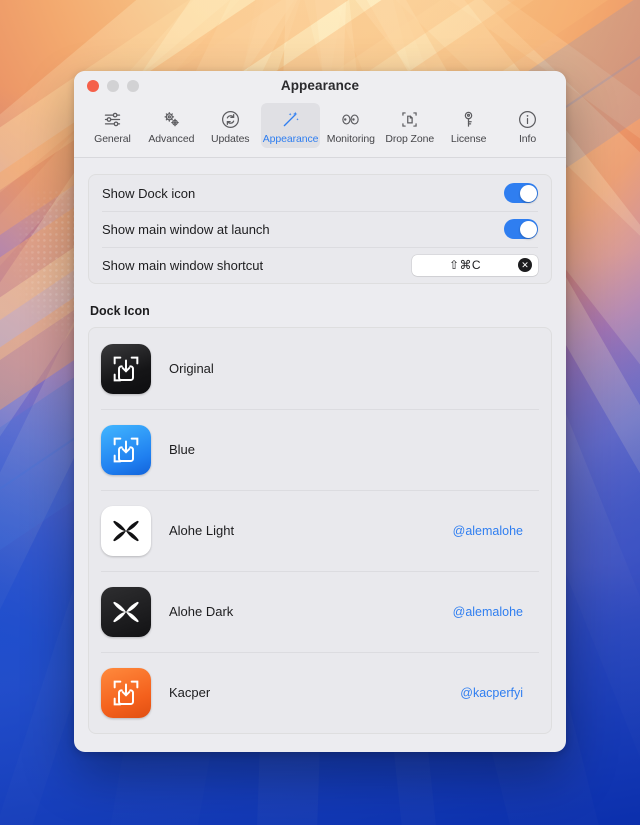 This screenshot has width=640, height=825. Describe the element at coordinates (350, 119) in the screenshot. I see `eyes-icon` at that location.